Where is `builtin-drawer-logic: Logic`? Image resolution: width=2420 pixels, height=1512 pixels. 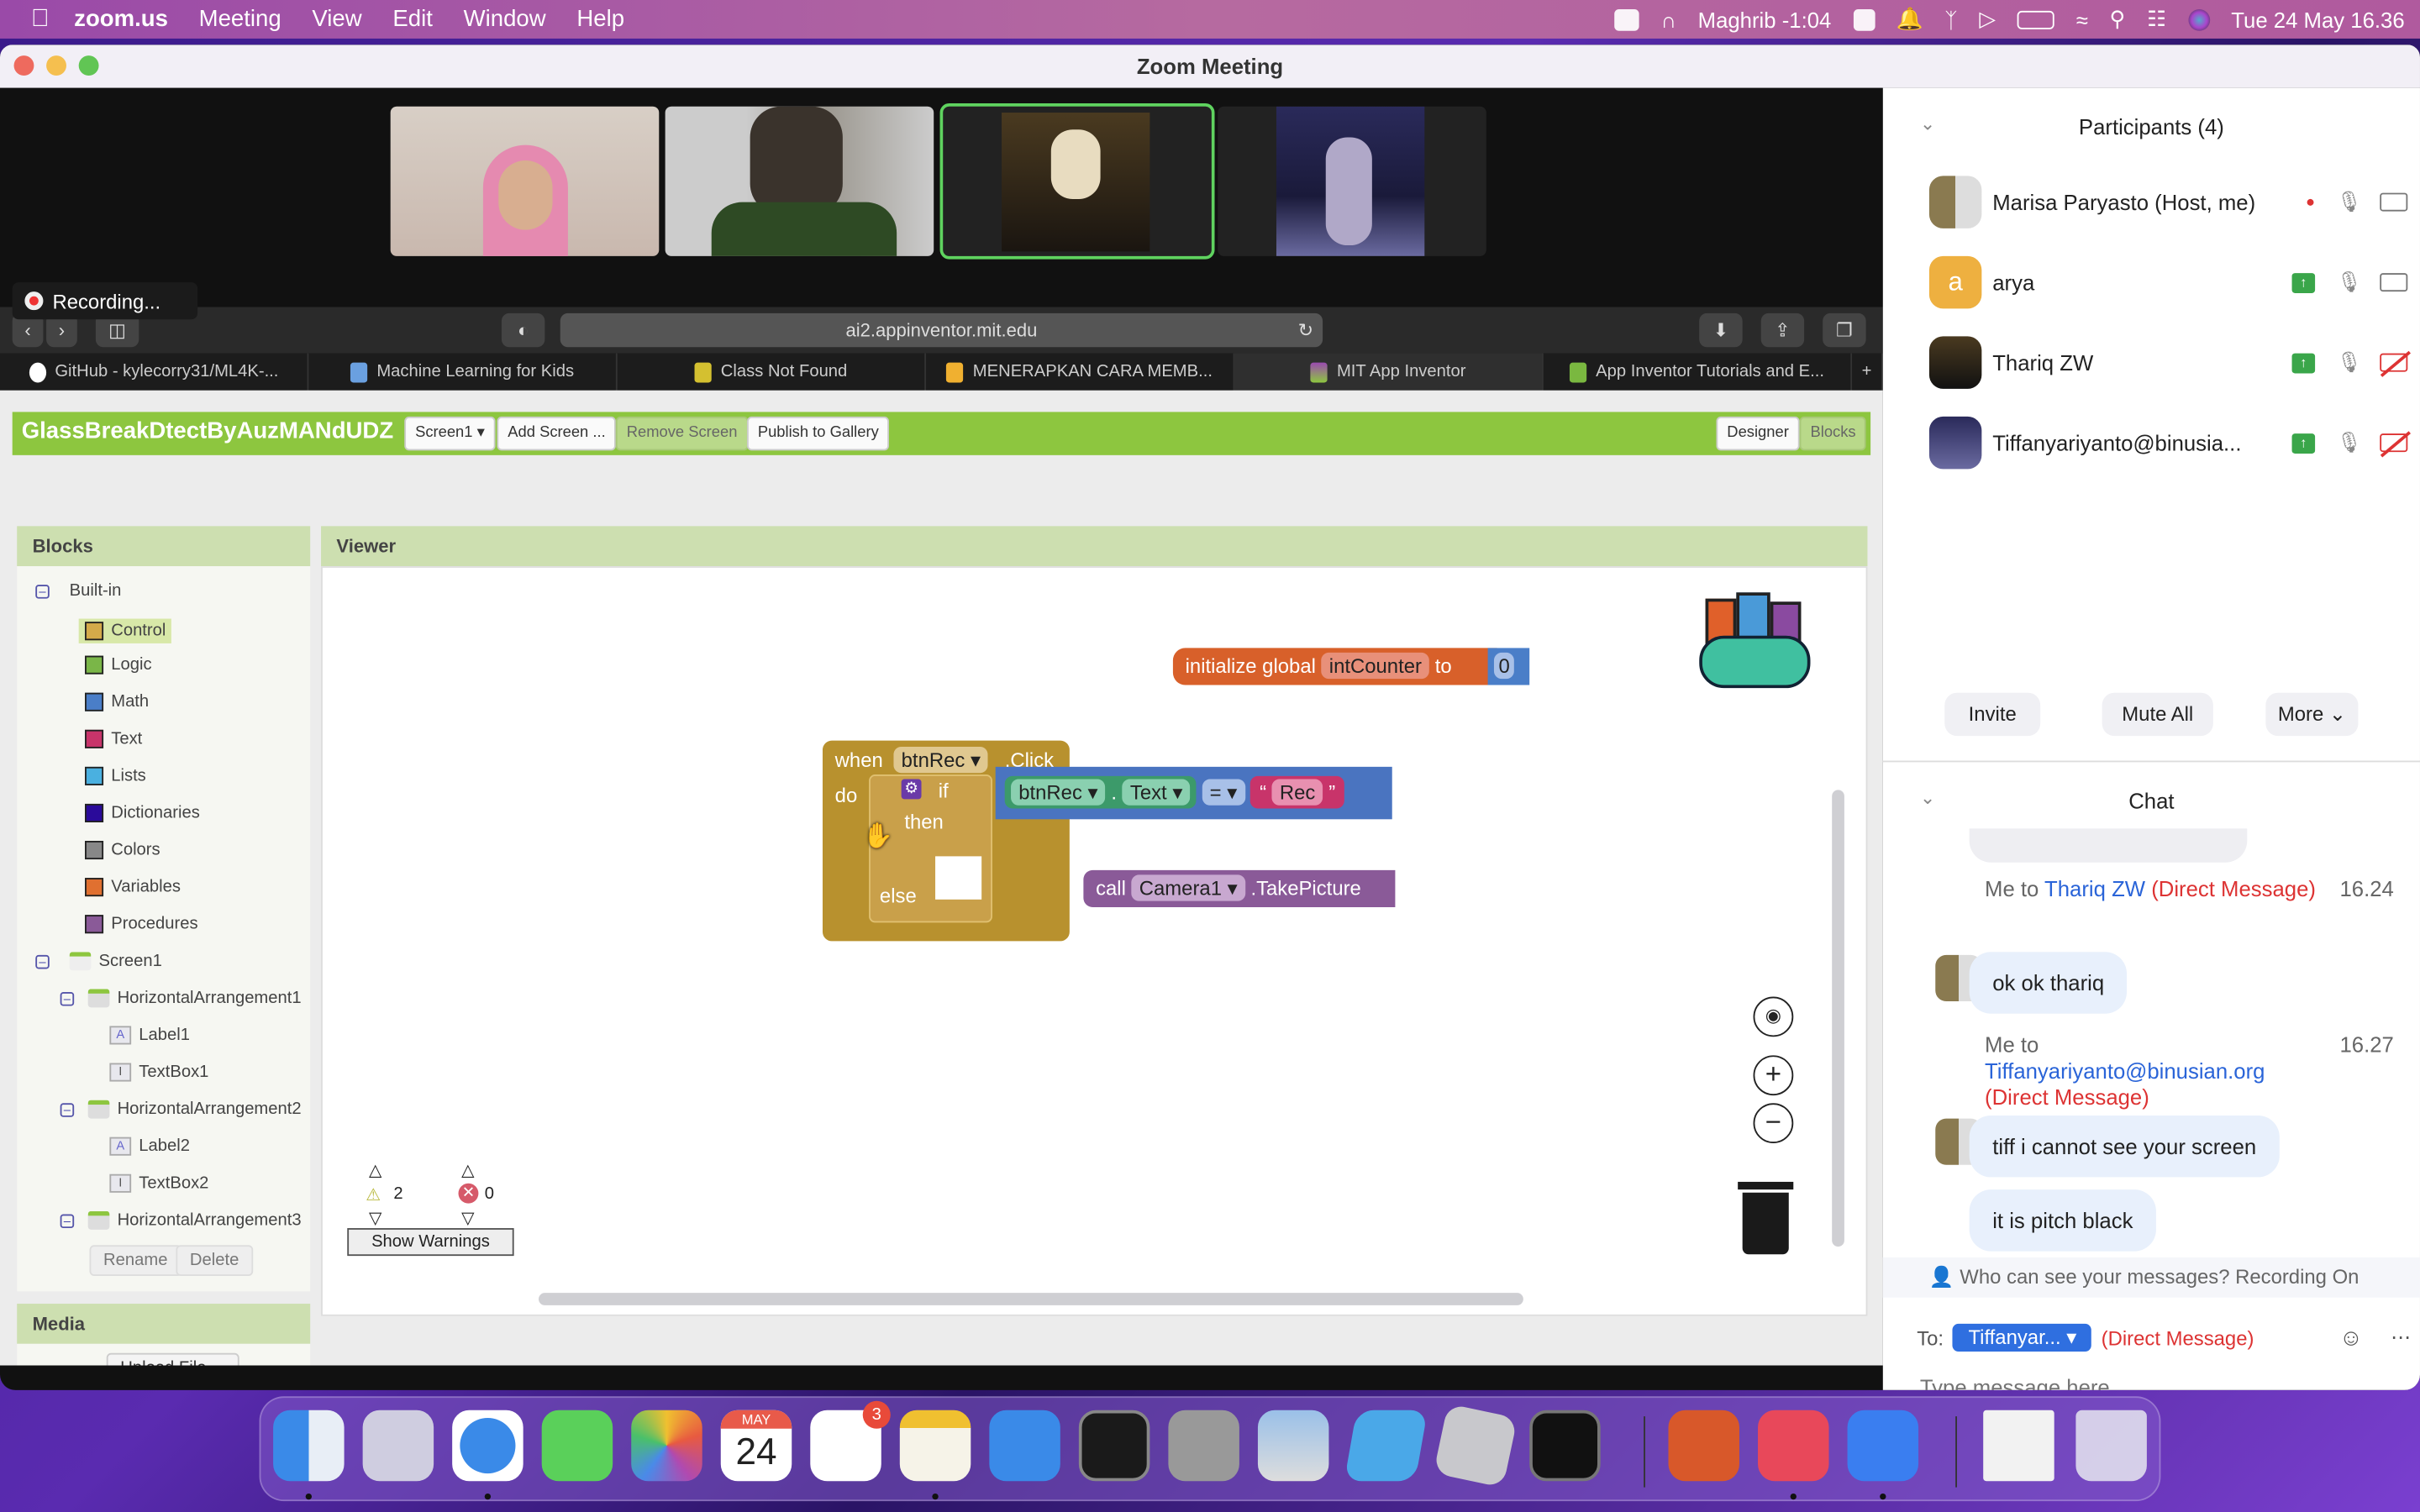 builtin-drawer-logic: Logic is located at coordinates (118, 665).